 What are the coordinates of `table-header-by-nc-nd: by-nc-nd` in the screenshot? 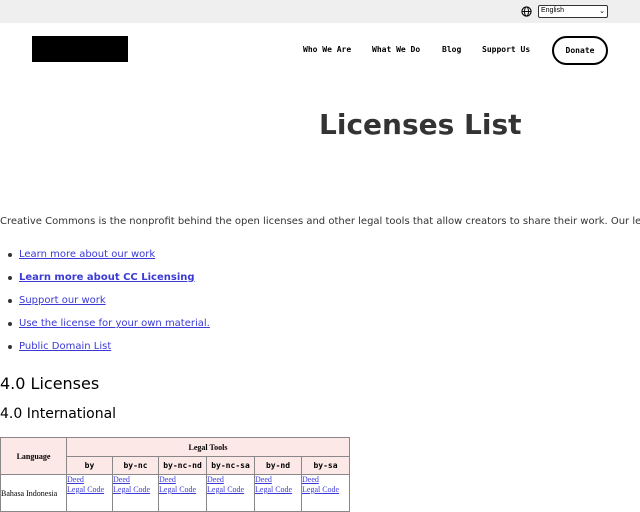 It's located at (182, 465).